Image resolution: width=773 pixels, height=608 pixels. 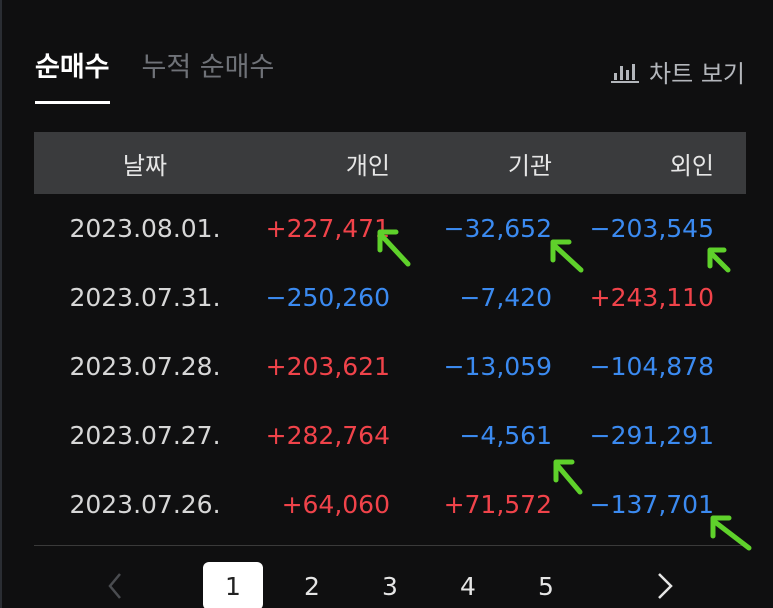 I want to click on table-bottom-divider, so click(x=390, y=545).